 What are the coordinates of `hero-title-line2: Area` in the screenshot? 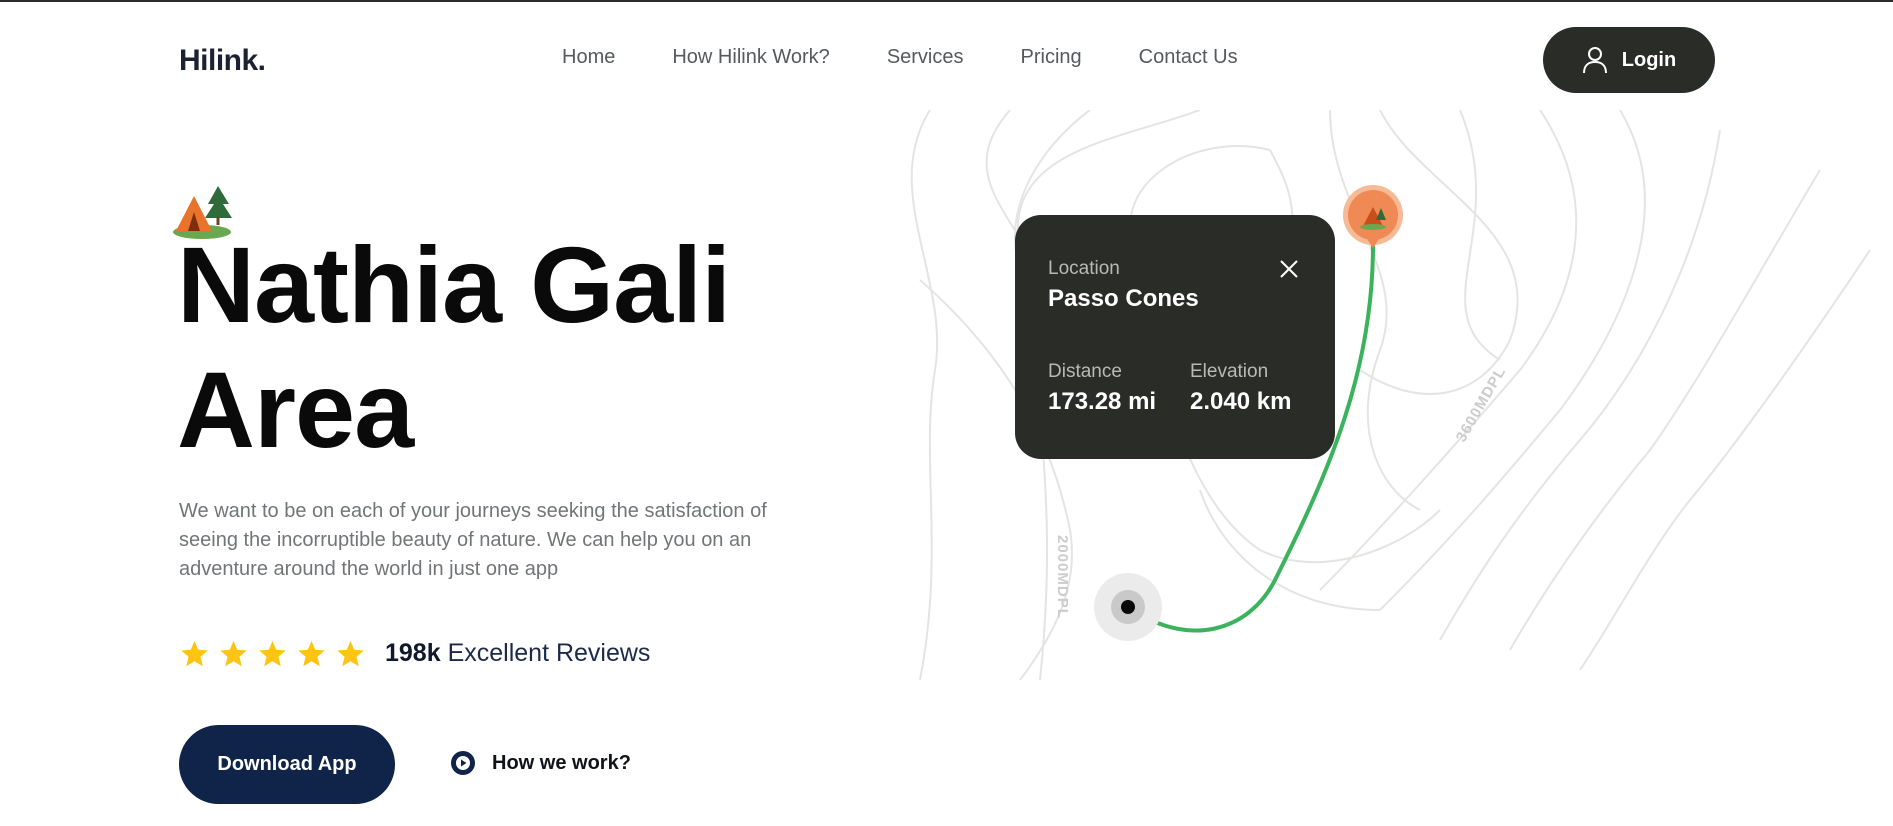 It's located at (295, 409).